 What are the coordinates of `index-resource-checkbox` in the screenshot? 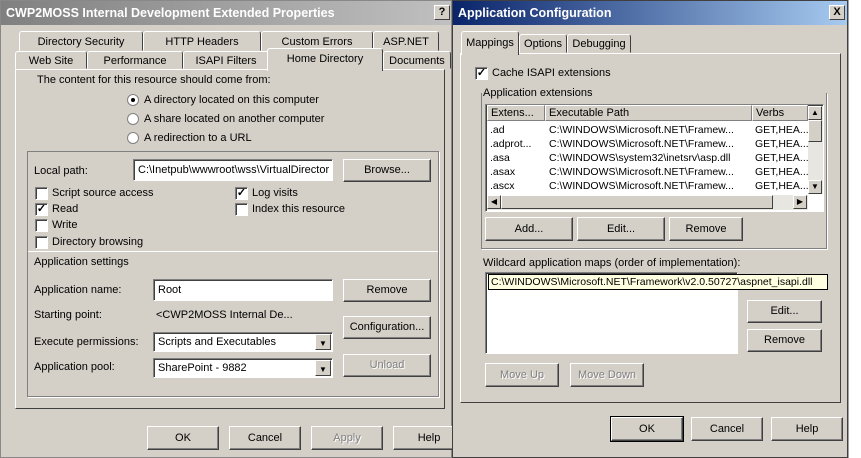 It's located at (241, 209).